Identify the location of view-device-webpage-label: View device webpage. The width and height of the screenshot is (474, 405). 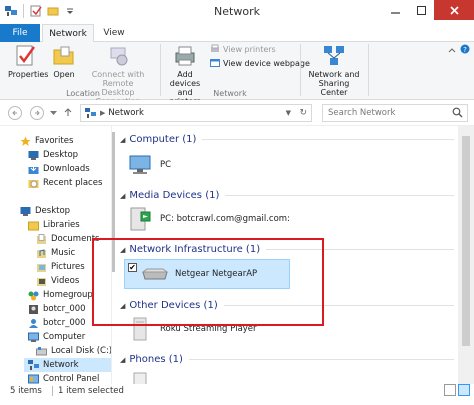
(266, 63).